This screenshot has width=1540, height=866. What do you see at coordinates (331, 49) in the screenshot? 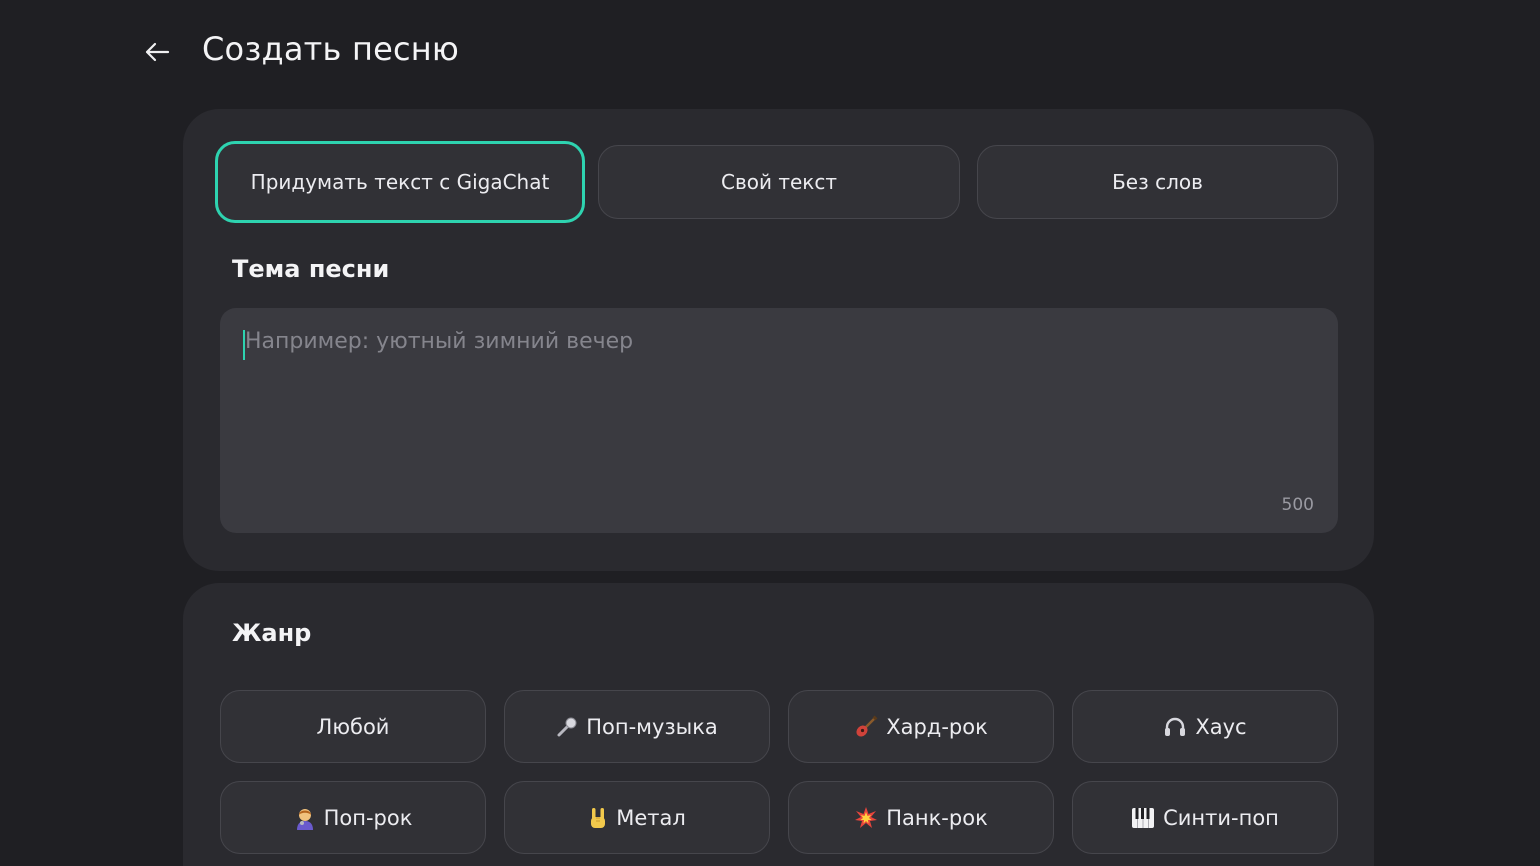
I see `page-title: Создать песню` at bounding box center [331, 49].